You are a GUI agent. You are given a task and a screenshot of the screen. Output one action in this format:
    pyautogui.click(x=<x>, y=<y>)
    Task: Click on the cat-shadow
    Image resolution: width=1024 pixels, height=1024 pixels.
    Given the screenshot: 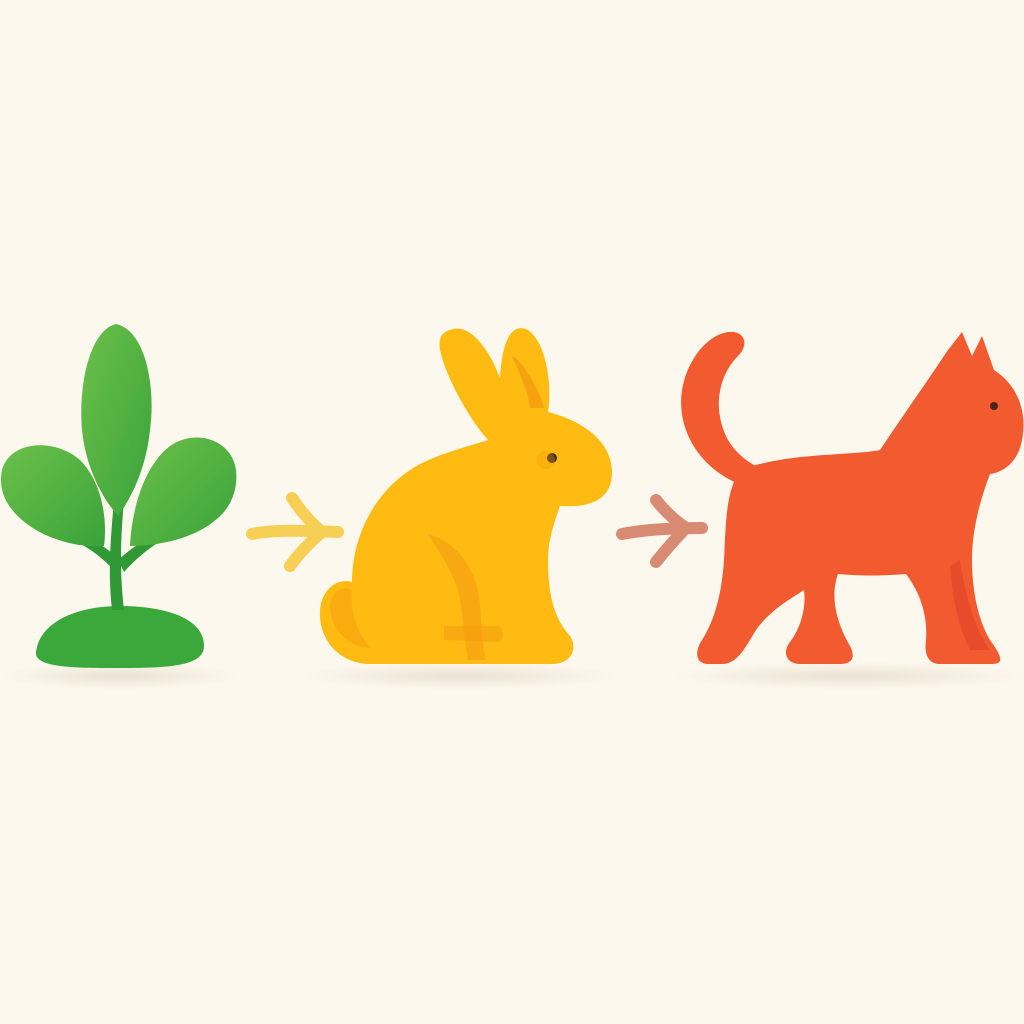 What is the action you would take?
    pyautogui.click(x=847, y=676)
    